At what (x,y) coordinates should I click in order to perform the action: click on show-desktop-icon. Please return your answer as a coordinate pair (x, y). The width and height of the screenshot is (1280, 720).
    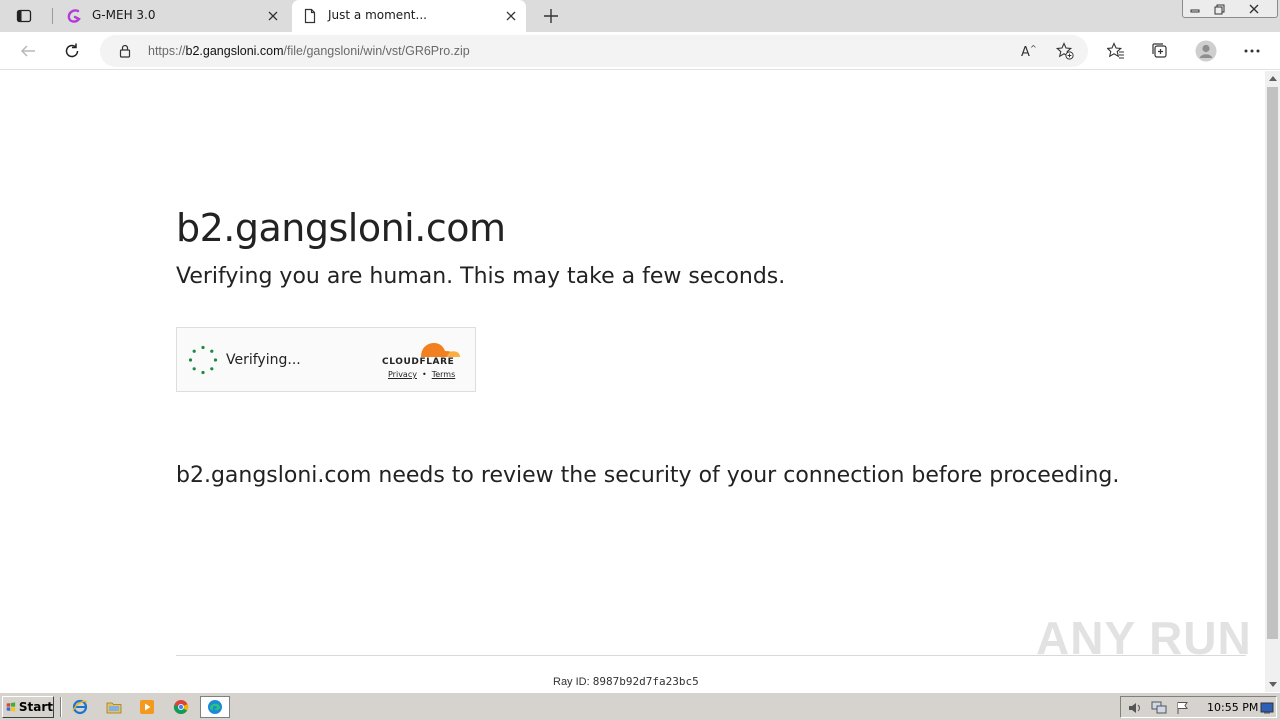
    Looking at the image, I should click on (1267, 708).